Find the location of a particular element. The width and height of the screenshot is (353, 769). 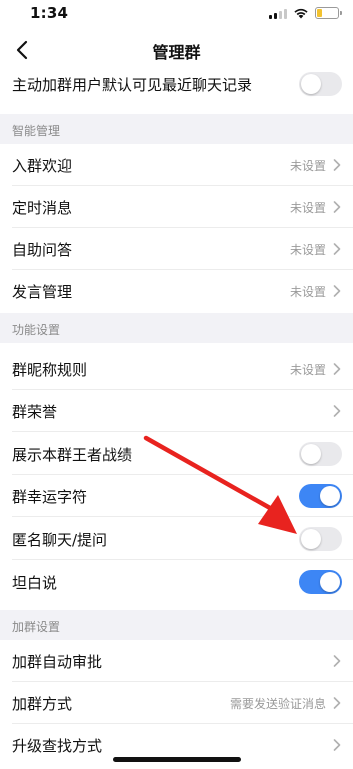

page-title: 管理群 is located at coordinates (176, 52).